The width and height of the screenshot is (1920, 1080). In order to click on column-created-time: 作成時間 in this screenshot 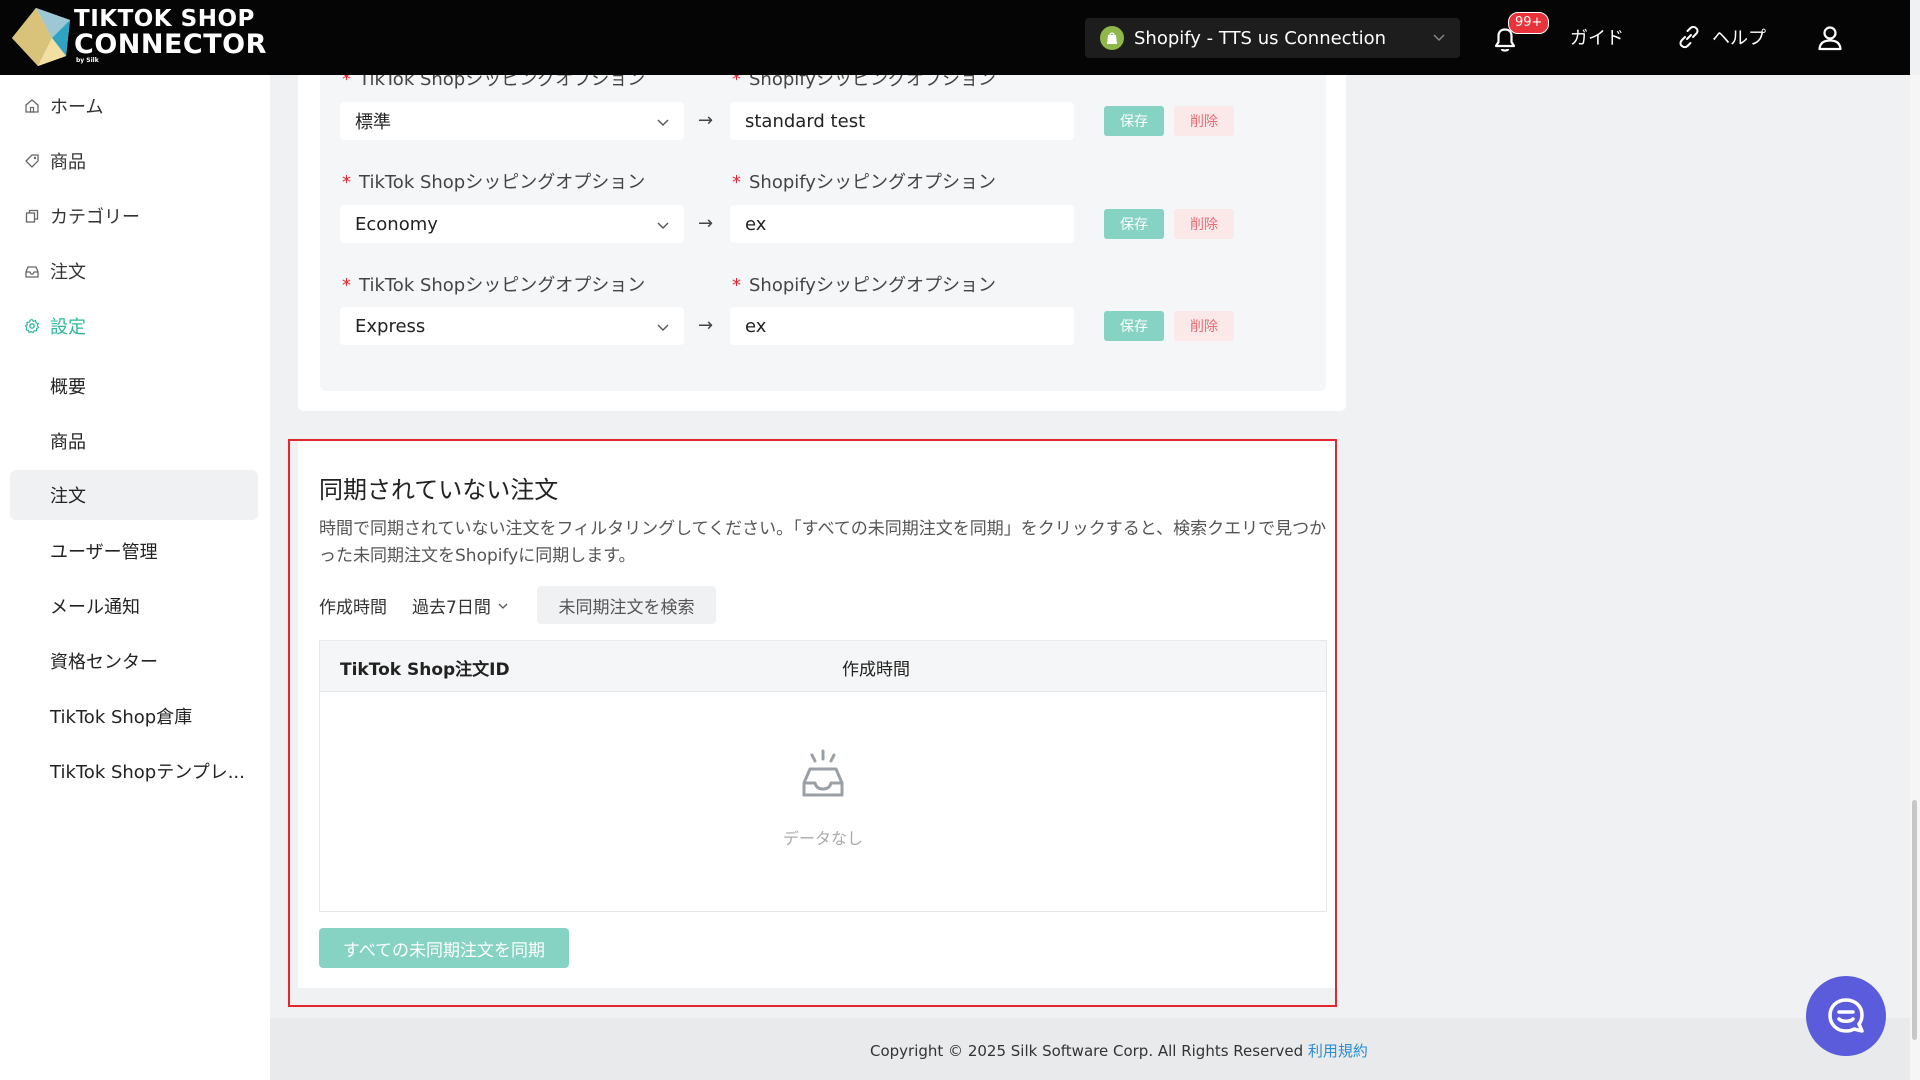, I will do `click(876, 670)`.